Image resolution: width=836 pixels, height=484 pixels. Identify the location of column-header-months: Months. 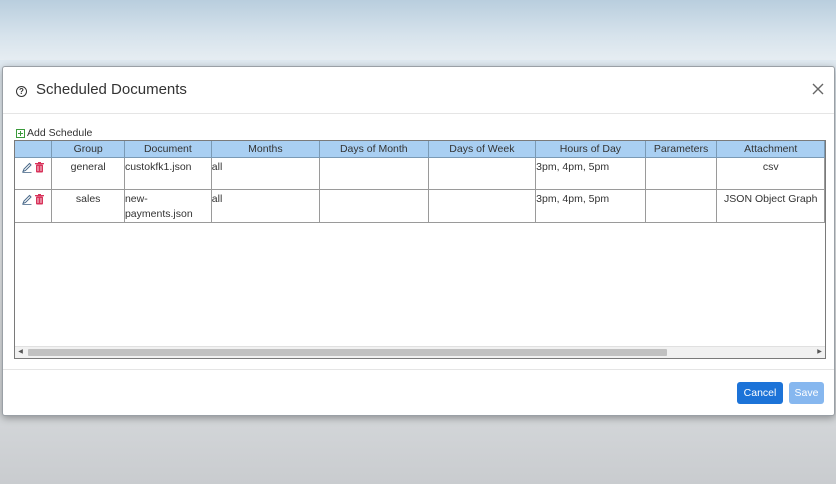
(266, 149).